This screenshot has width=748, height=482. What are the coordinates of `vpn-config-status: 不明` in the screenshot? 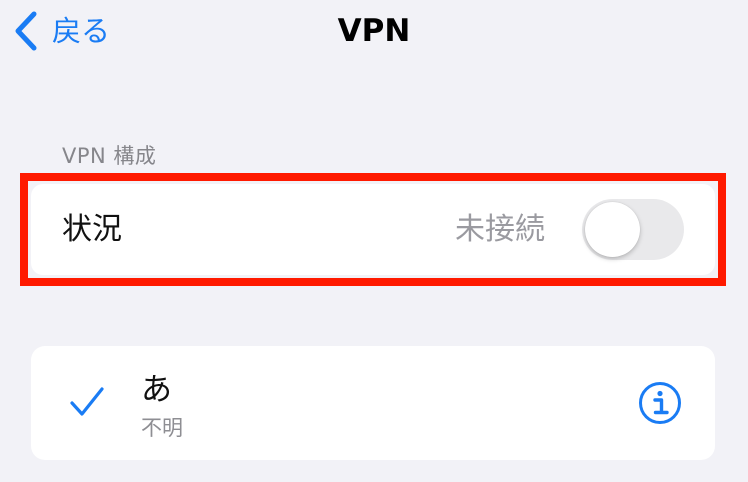 It's located at (162, 428).